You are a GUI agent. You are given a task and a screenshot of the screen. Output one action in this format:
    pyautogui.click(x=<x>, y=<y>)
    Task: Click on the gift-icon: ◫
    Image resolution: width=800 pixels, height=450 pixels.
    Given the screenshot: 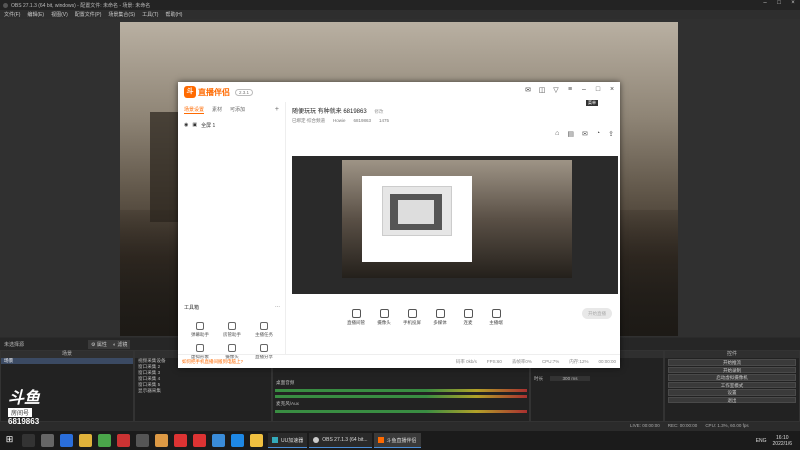 What is the action you would take?
    pyautogui.click(x=542, y=90)
    